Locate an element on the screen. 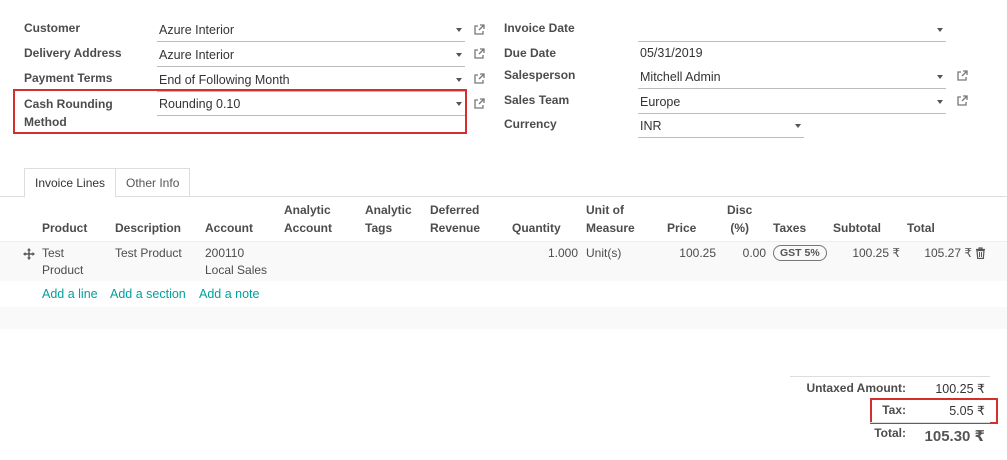 This screenshot has height=460, width=1007. sales-team-field: Europe is located at coordinates (792, 103).